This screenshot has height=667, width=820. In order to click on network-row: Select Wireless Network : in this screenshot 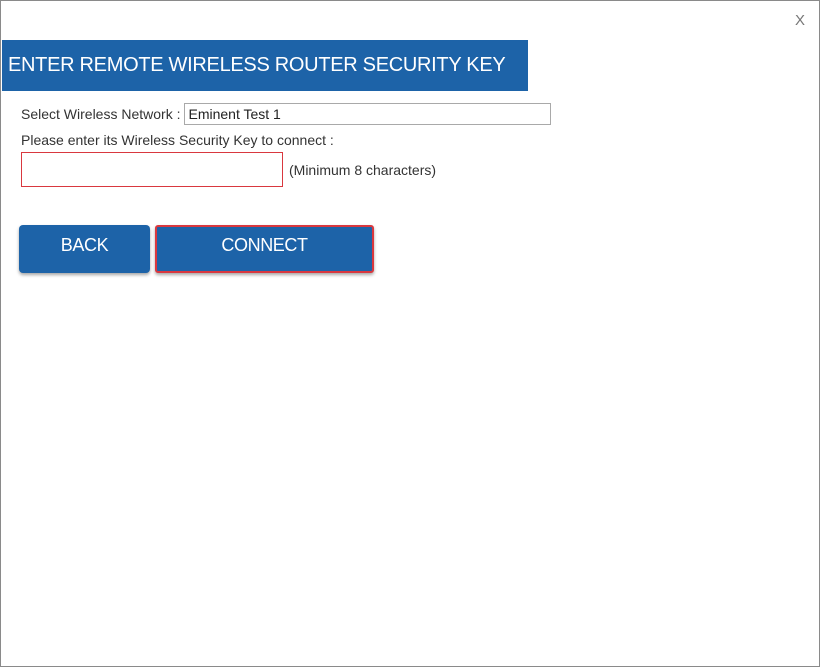, I will do `click(286, 114)`.